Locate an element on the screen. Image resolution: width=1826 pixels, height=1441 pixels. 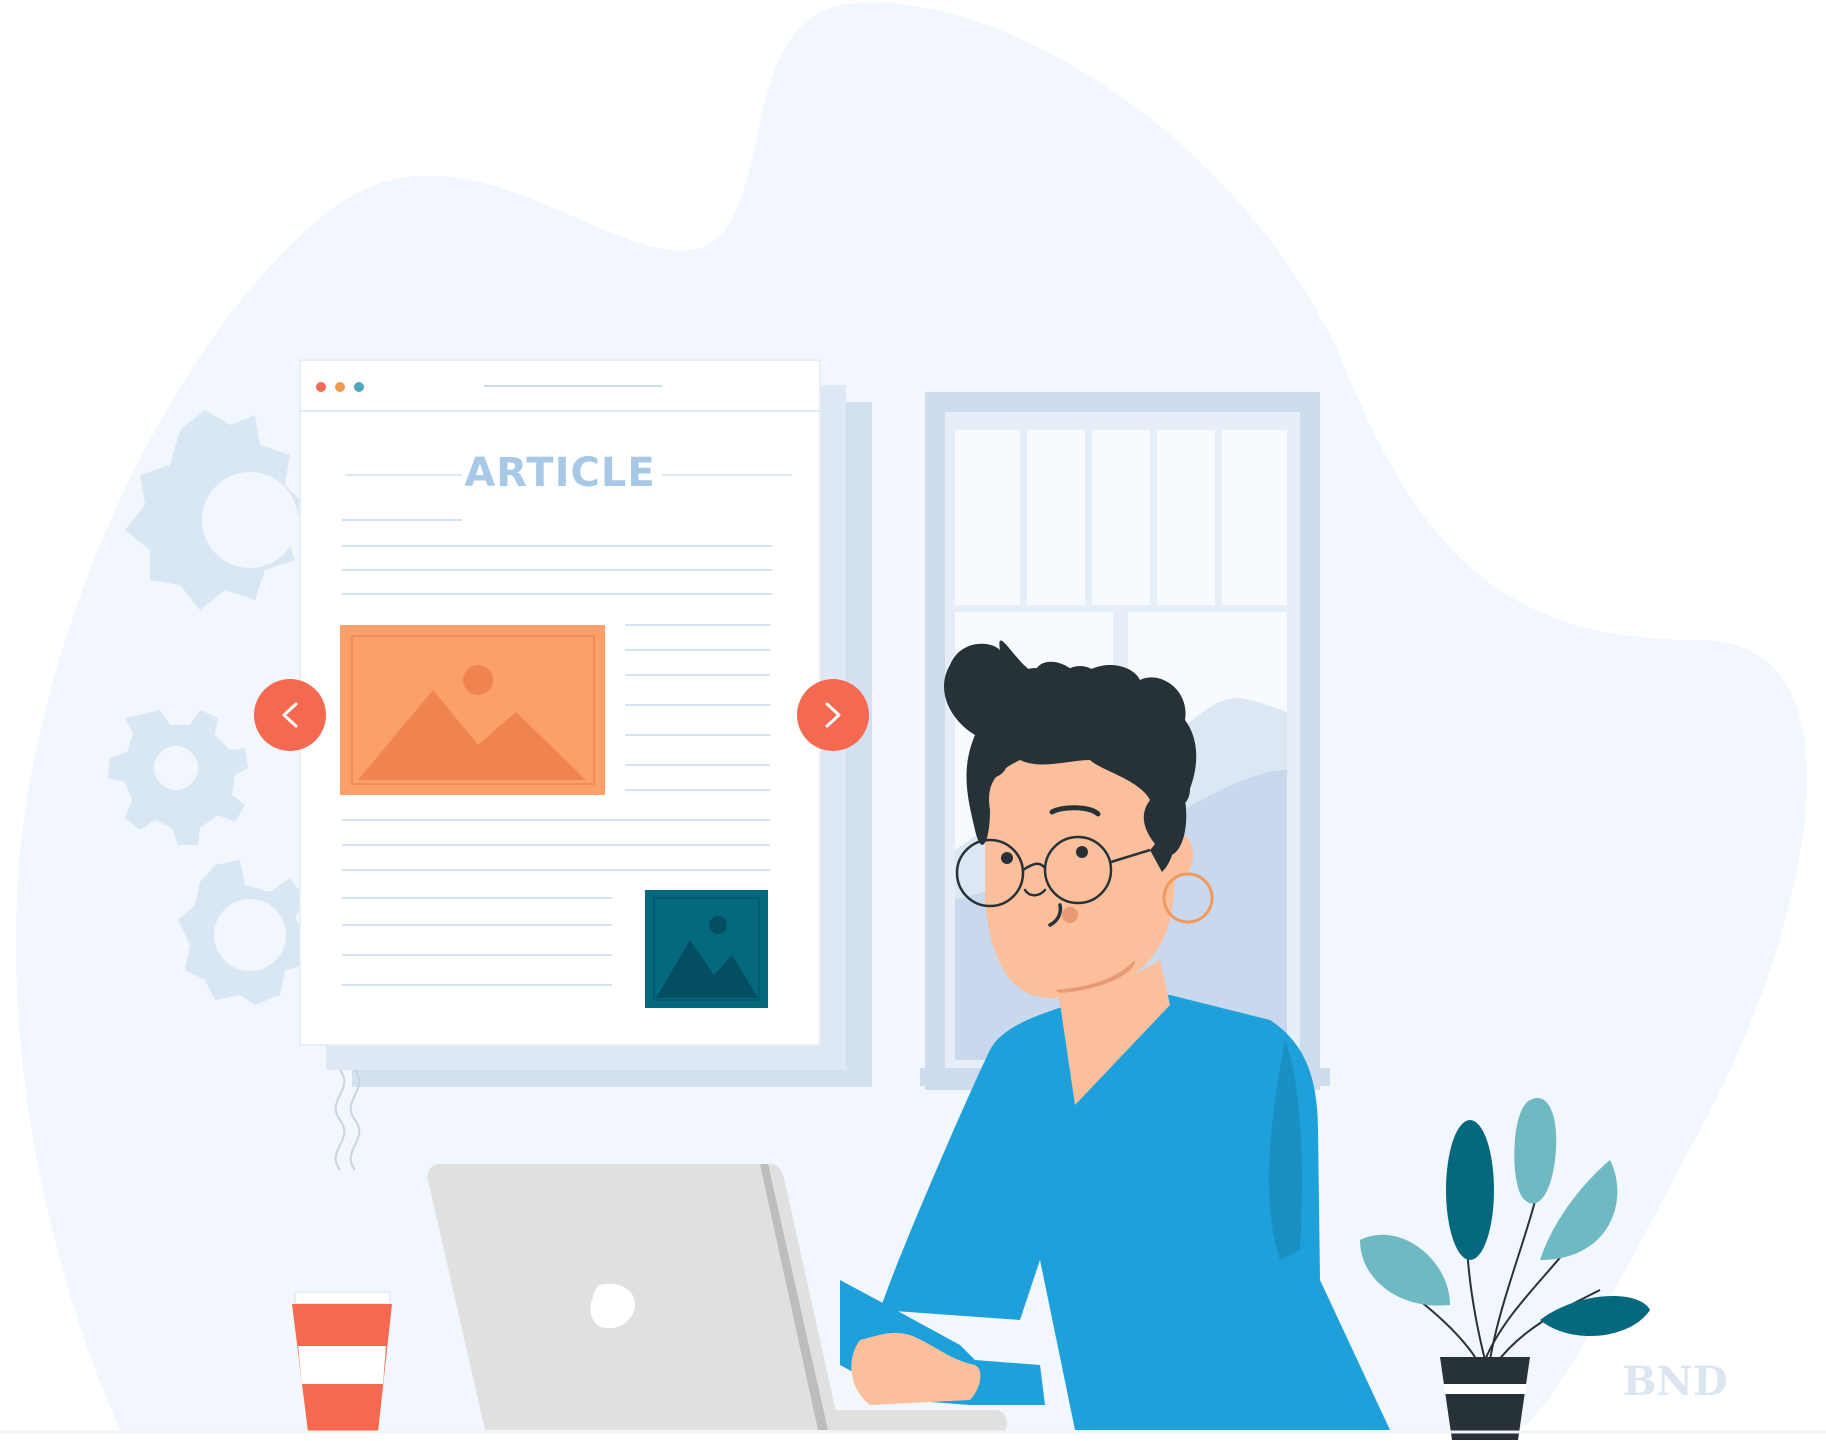
window-dot-teal is located at coordinates (359, 387).